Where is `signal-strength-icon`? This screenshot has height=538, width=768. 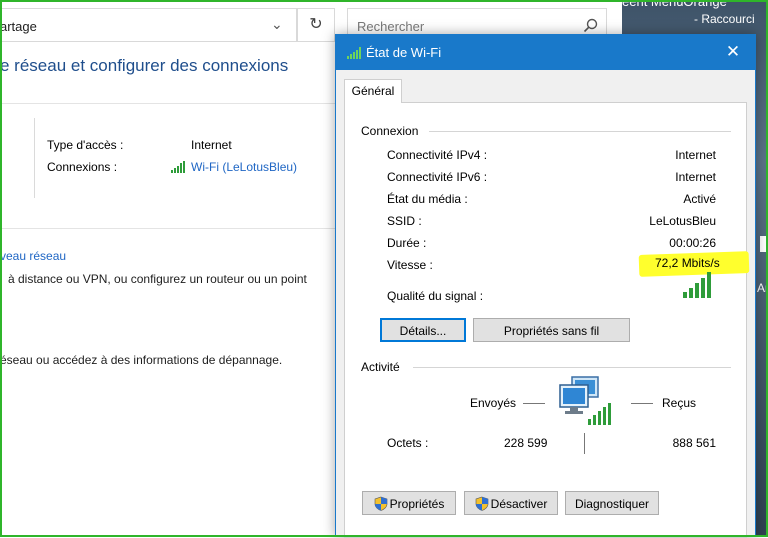 signal-strength-icon is located at coordinates (697, 285).